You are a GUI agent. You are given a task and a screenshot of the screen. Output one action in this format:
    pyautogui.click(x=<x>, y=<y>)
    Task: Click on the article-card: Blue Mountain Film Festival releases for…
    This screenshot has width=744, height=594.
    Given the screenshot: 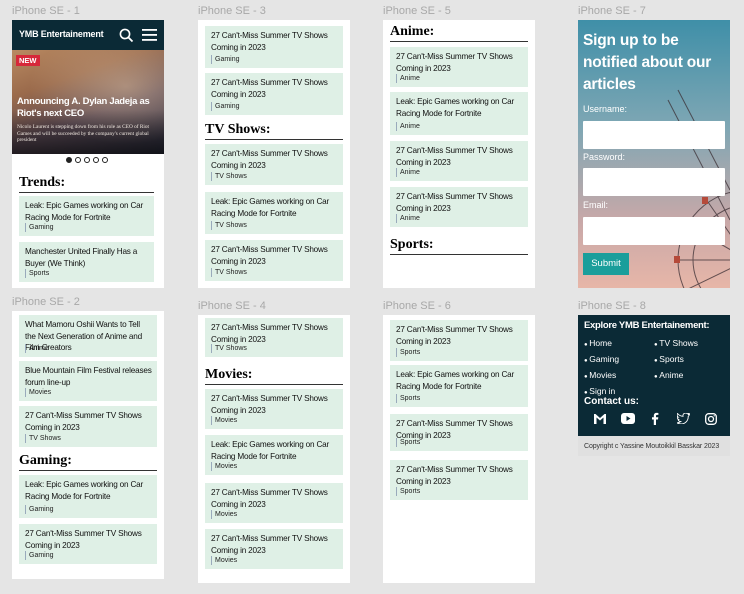 What is the action you would take?
    pyautogui.click(x=88, y=381)
    